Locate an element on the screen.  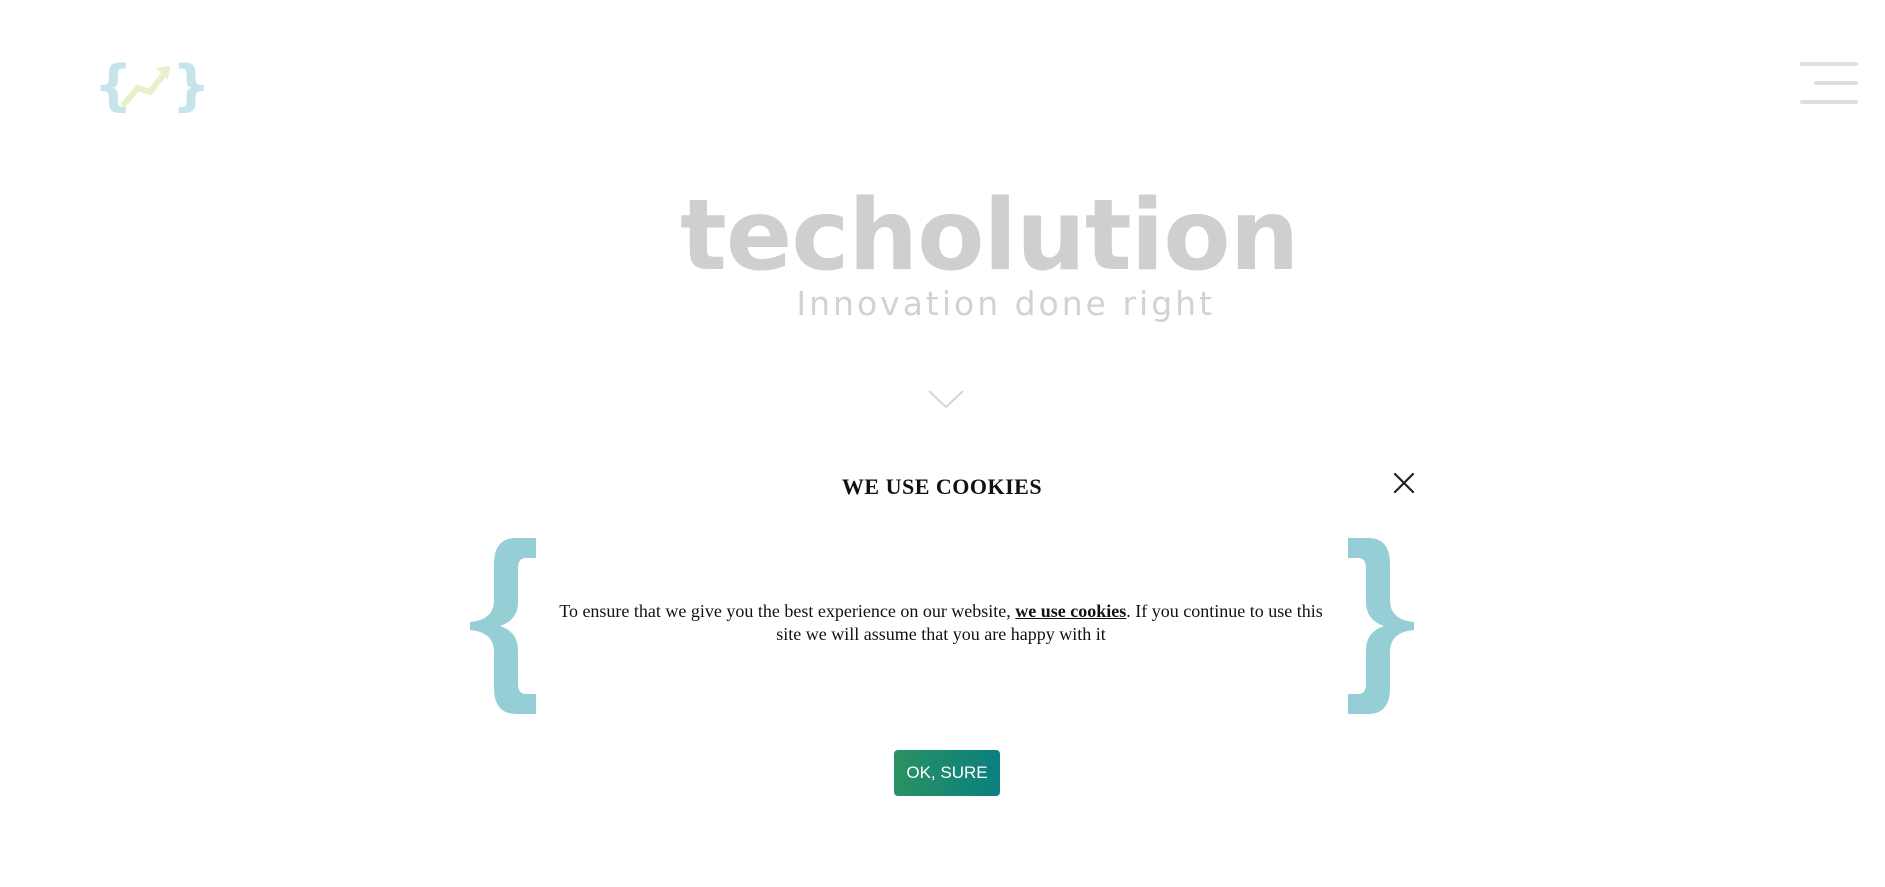
chevron-down-icon is located at coordinates (946, 399).